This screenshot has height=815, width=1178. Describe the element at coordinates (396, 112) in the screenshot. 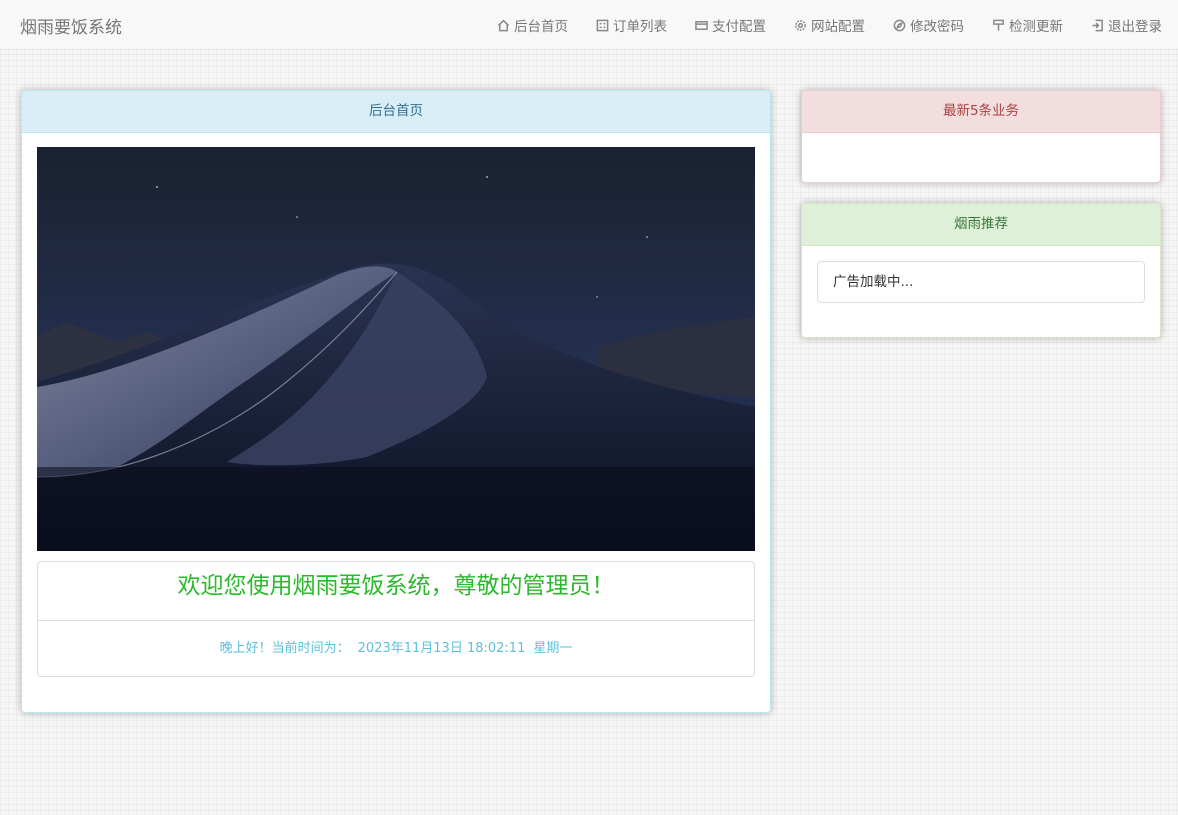

I see `main-panel-heading: 后台首页` at that location.